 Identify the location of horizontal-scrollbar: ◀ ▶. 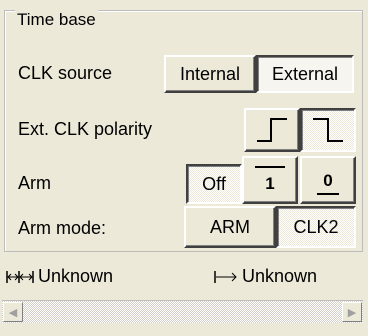
(182, 311).